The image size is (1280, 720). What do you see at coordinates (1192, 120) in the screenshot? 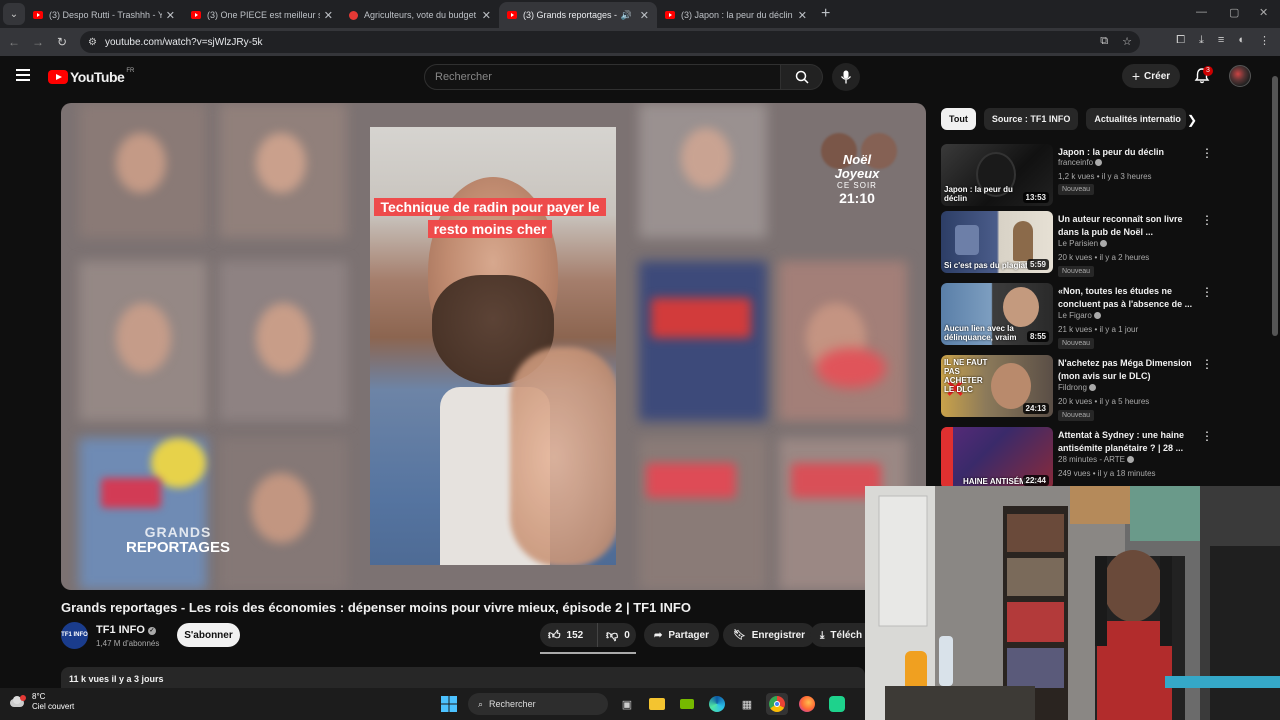
I see `chevron-right-icon: ❯` at bounding box center [1192, 120].